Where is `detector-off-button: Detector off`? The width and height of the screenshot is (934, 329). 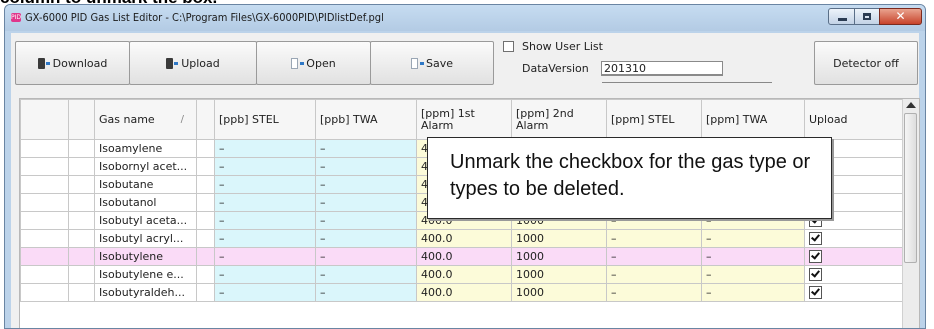
detector-off-button: Detector off is located at coordinates (866, 63).